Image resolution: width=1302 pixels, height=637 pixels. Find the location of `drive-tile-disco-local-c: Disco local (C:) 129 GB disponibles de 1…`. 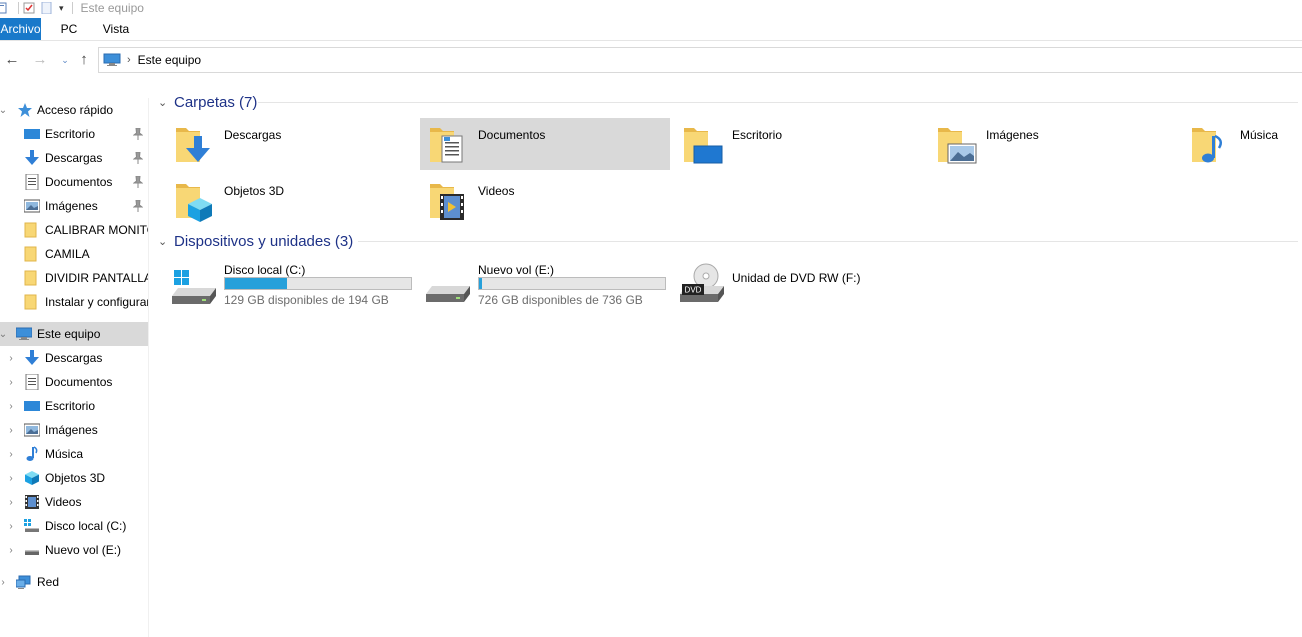

drive-tile-disco-local-c: Disco local (C:) 129 GB disponibles de 1… is located at coordinates (291, 284).